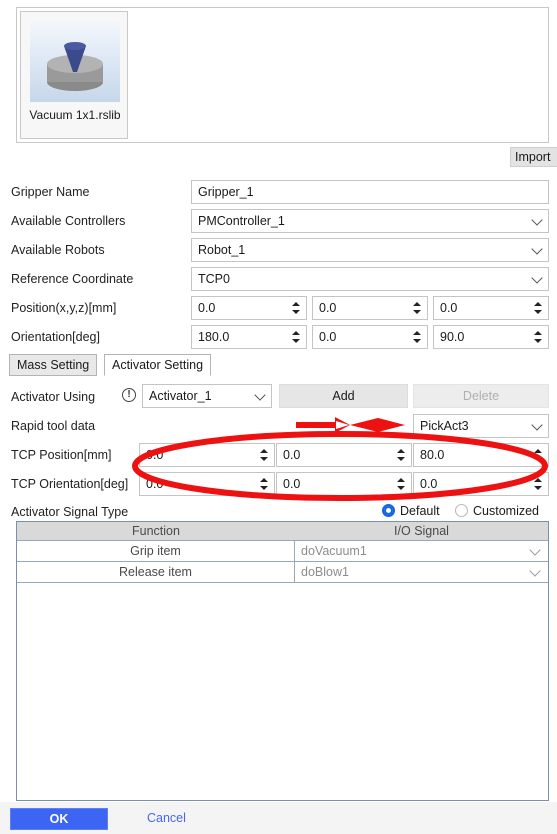 Image resolution: width=557 pixels, height=834 pixels. What do you see at coordinates (481, 396) in the screenshot?
I see `delete-button: Delete` at bounding box center [481, 396].